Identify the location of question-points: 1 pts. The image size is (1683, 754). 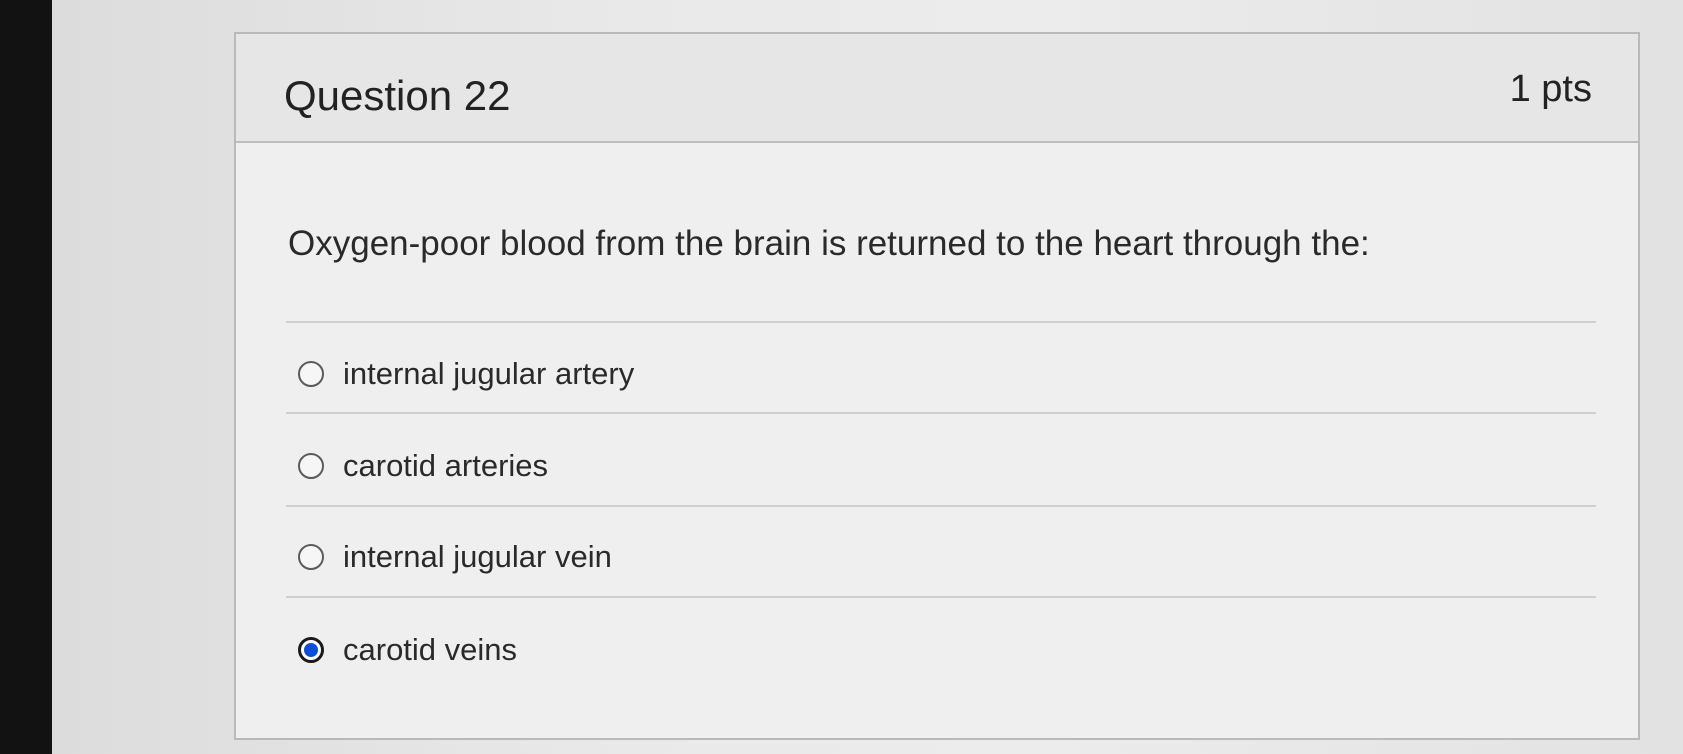
(1550, 89).